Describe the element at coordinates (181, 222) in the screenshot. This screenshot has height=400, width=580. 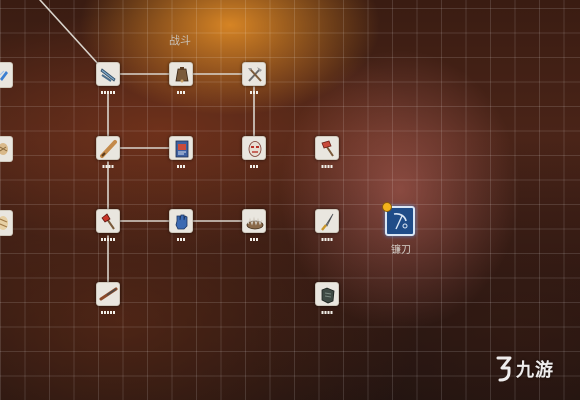
I see `glove-icon` at that location.